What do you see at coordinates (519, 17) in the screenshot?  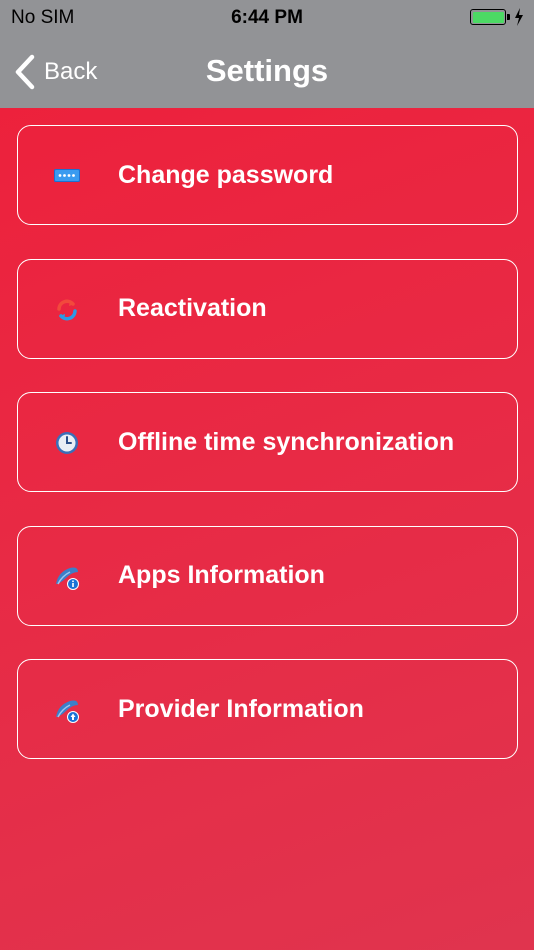 I see `charging-bolt-icon` at bounding box center [519, 17].